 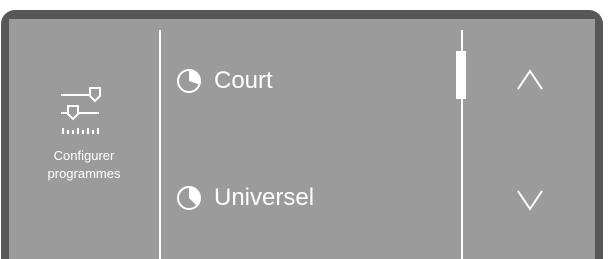 I want to click on program-item-court: Court, so click(x=224, y=81).